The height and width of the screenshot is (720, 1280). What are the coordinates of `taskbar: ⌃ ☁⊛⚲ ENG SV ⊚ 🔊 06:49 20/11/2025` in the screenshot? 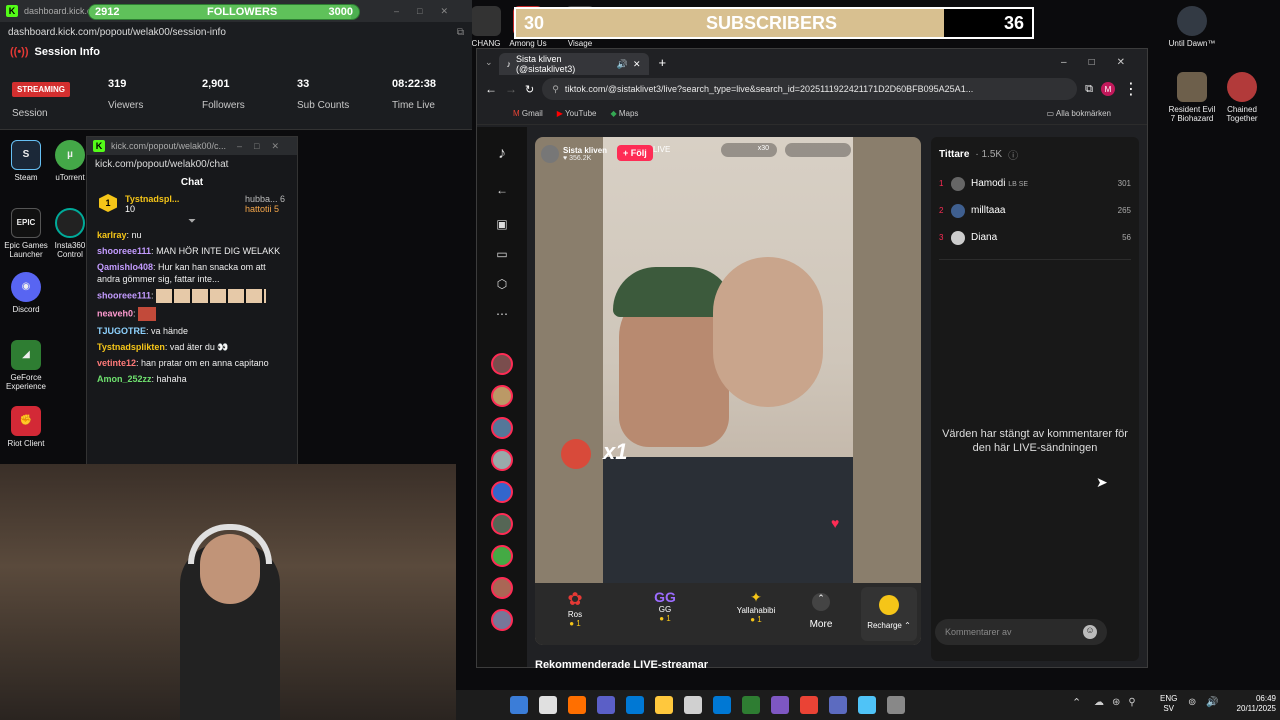 It's located at (868, 705).